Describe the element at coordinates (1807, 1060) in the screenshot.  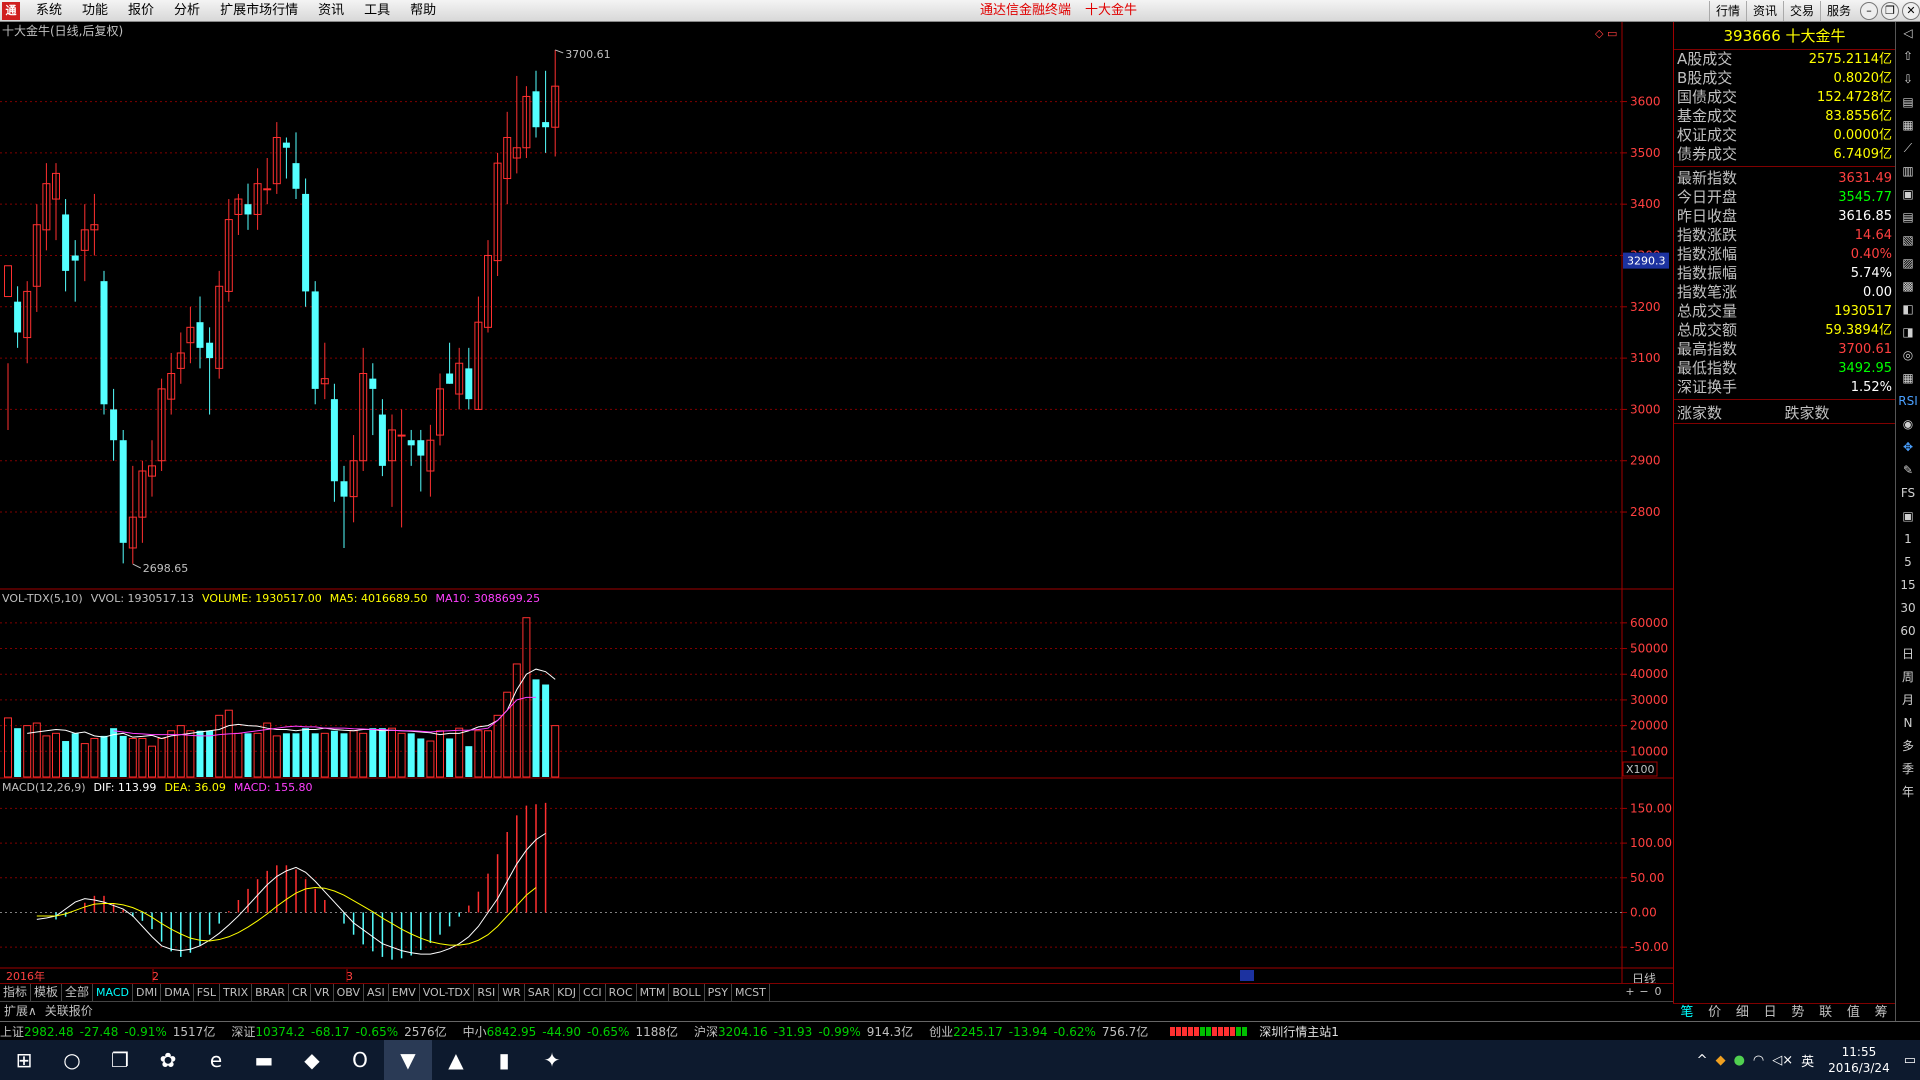
I see `ime-indicator: 英` at that location.